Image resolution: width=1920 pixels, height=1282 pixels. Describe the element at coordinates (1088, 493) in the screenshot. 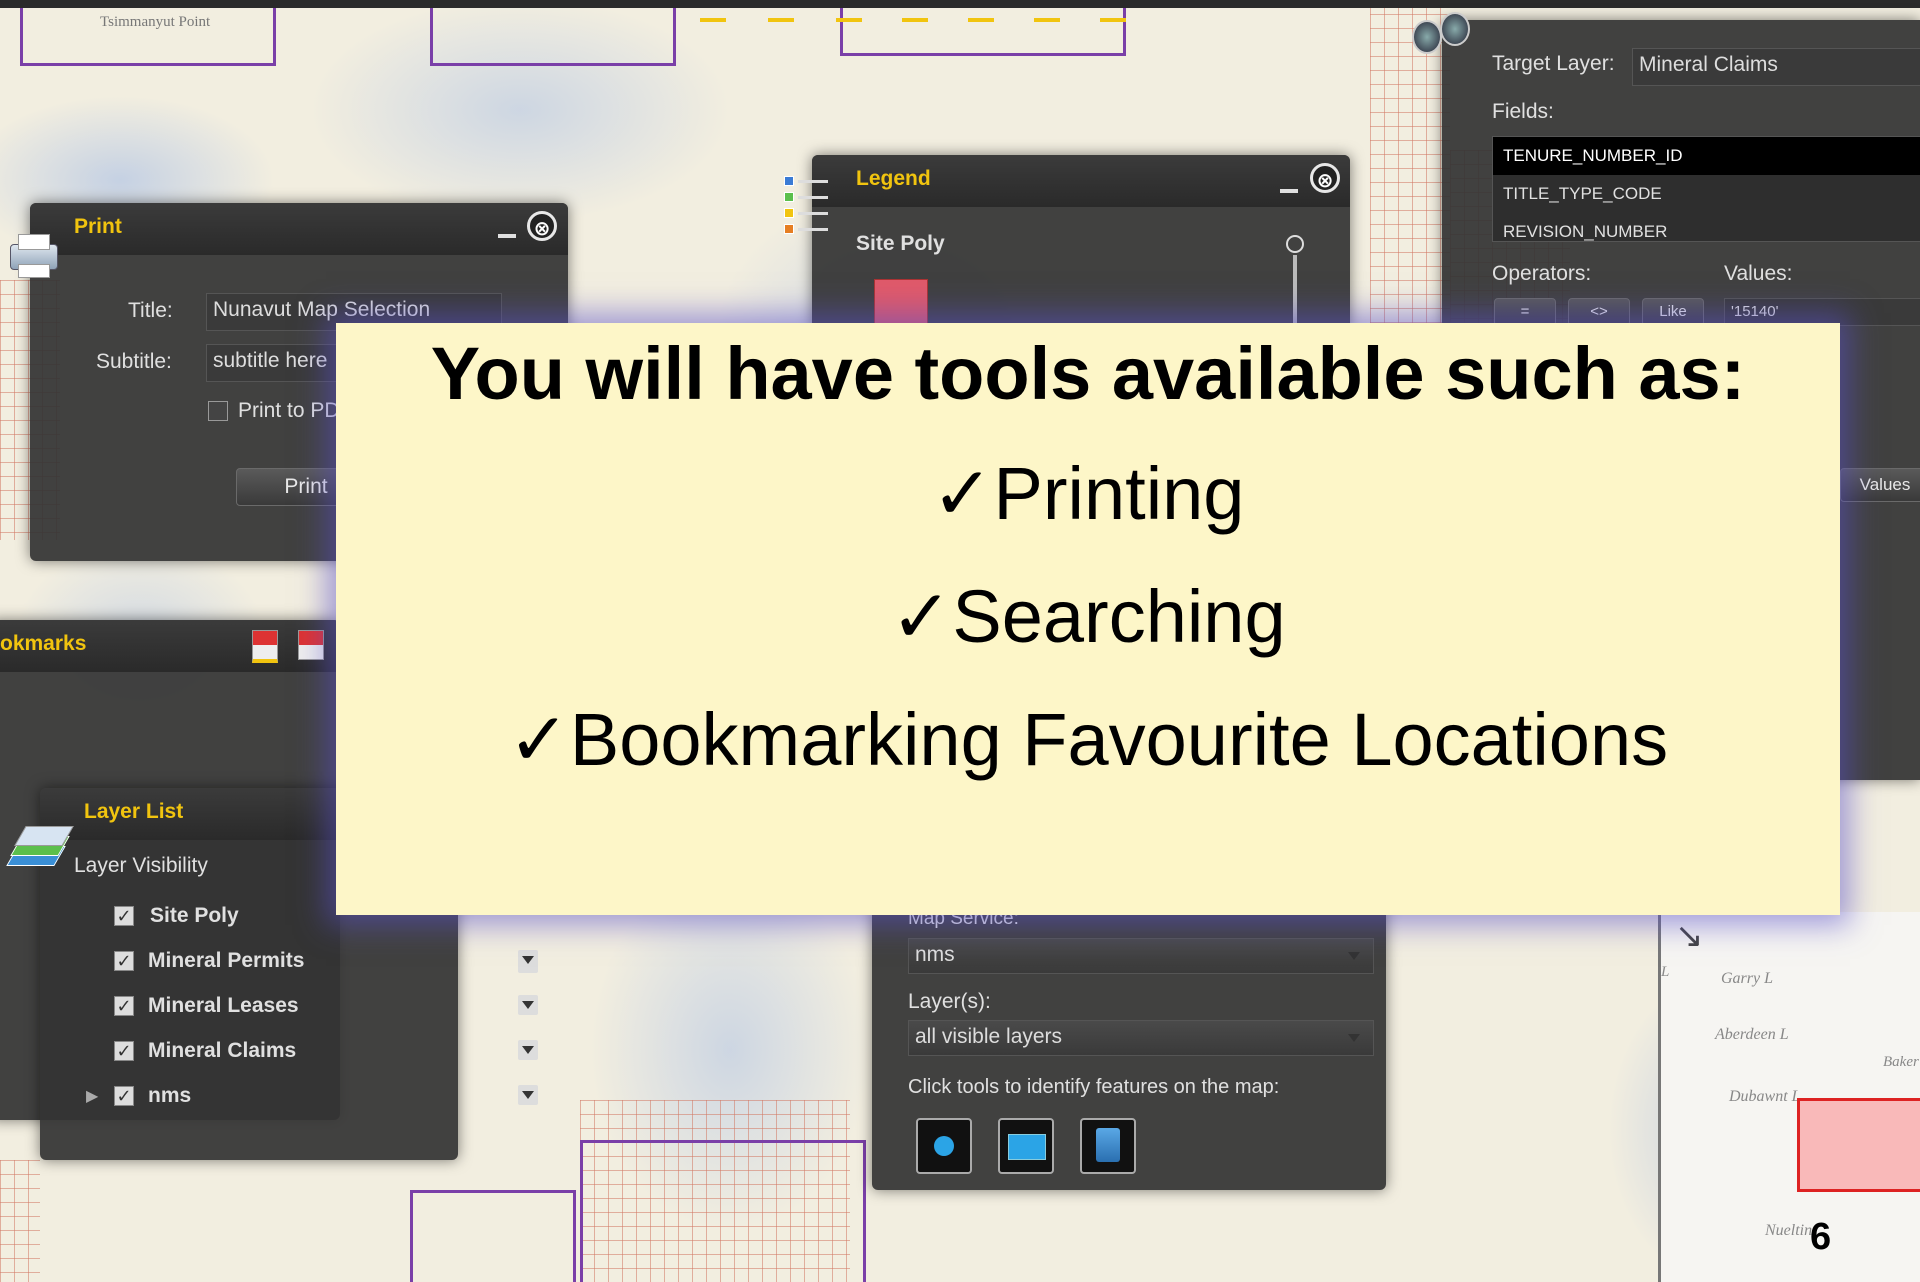

I see `feature-item-printing: ✓Printing` at that location.